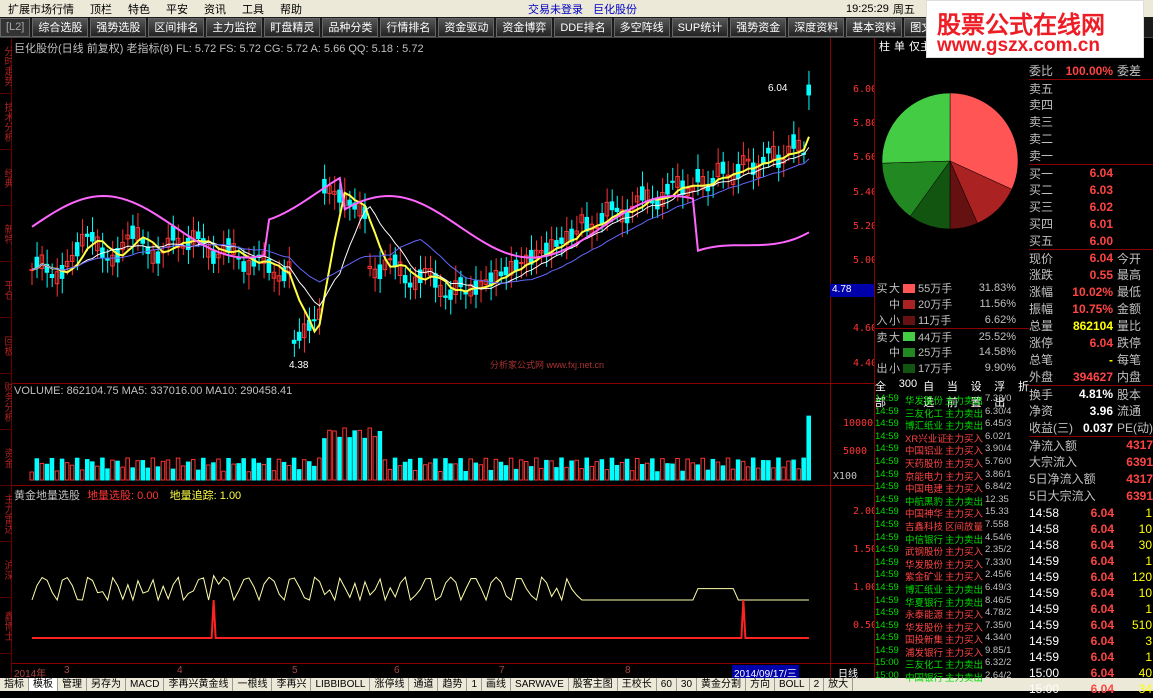 This screenshot has height=698, width=1153. What do you see at coordinates (952, 424) in the screenshot?
I see `ticker-row: 14:59 博汇纸业 主力卖出 6.45/3` at bounding box center [952, 424].